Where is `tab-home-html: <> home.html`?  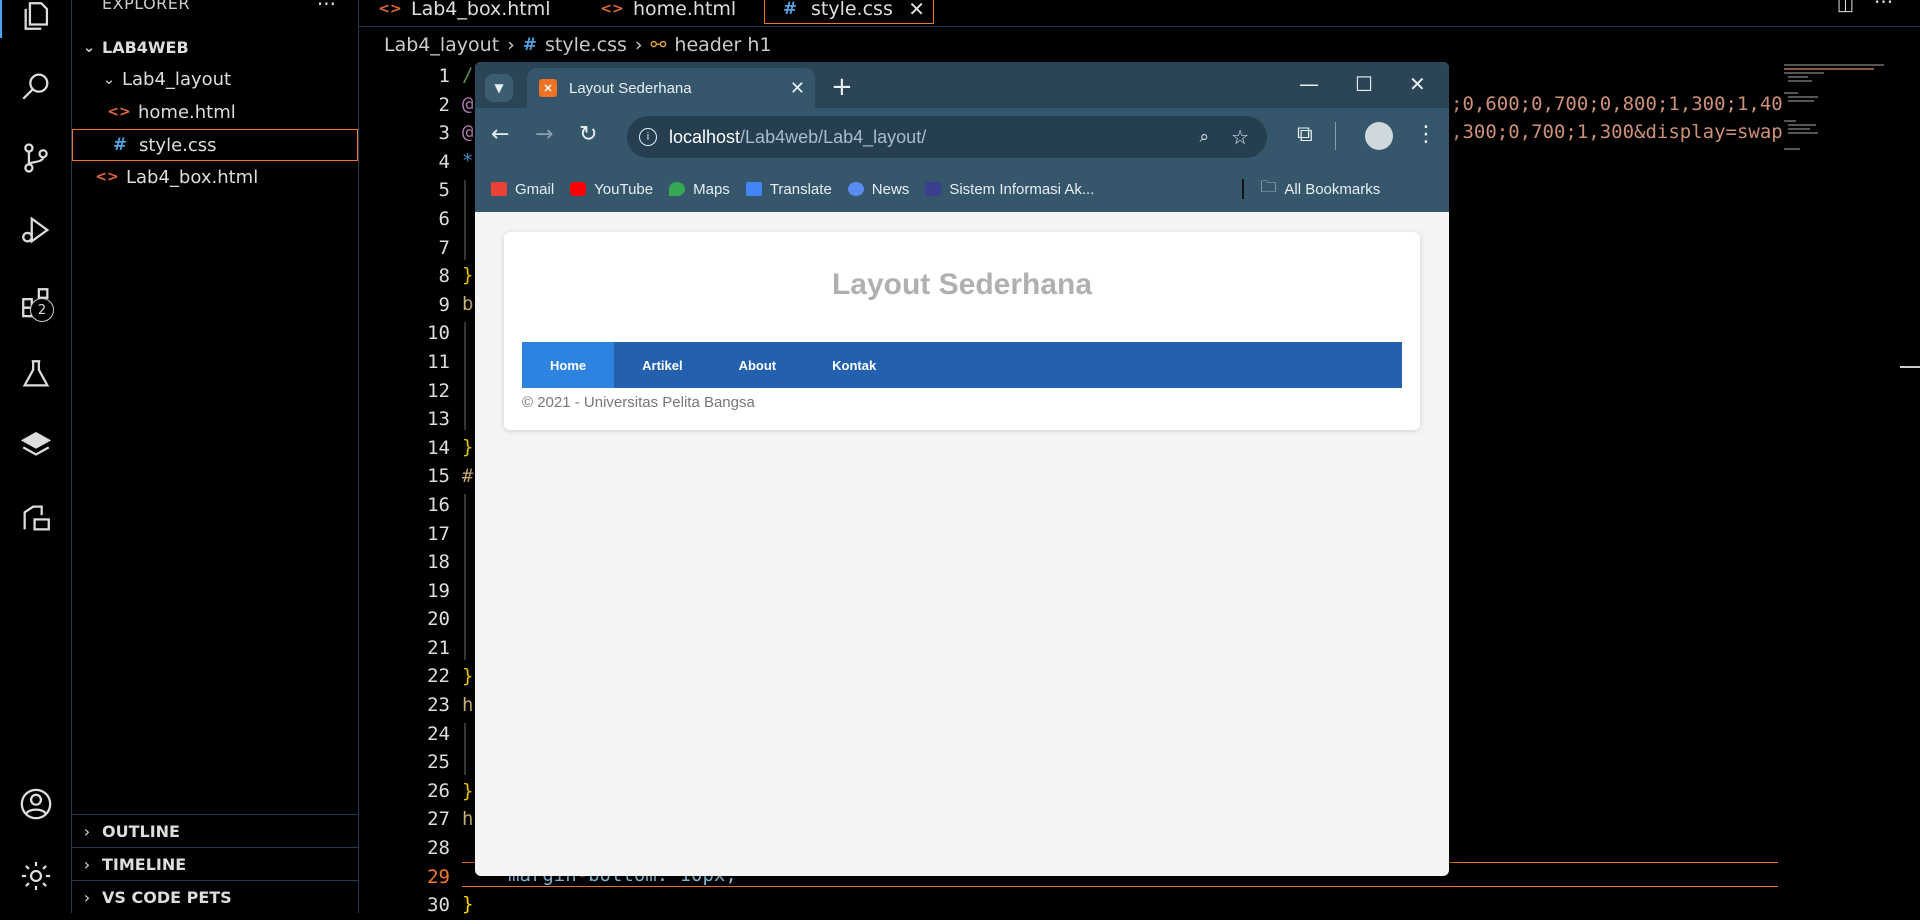 tab-home-html: <> home.html is located at coordinates (674, 12).